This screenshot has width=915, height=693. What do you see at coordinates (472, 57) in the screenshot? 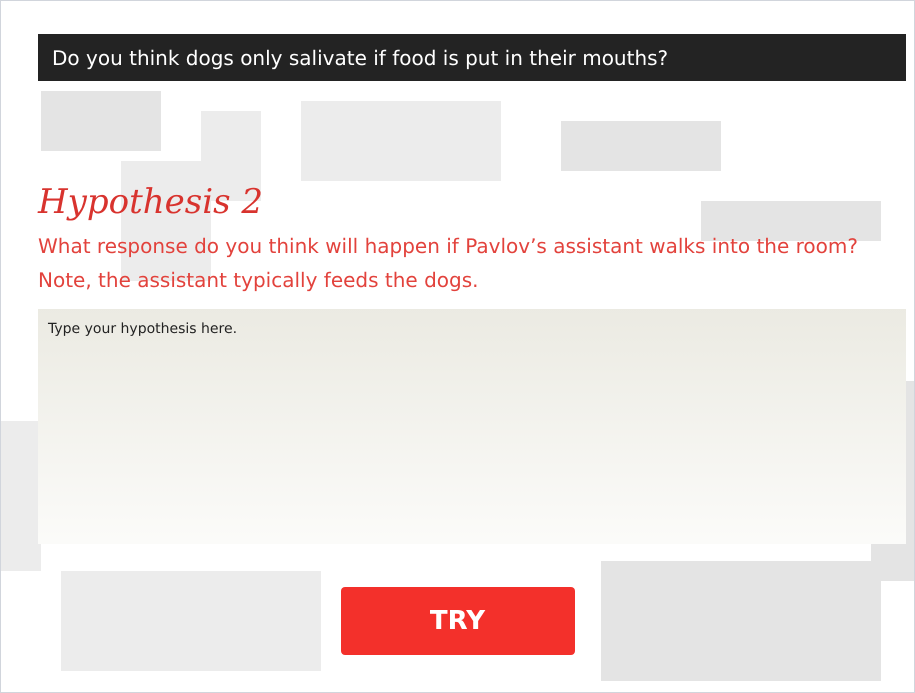
I see `question-bar: Do you think dogs only salivate if food is put in their mouths?` at bounding box center [472, 57].